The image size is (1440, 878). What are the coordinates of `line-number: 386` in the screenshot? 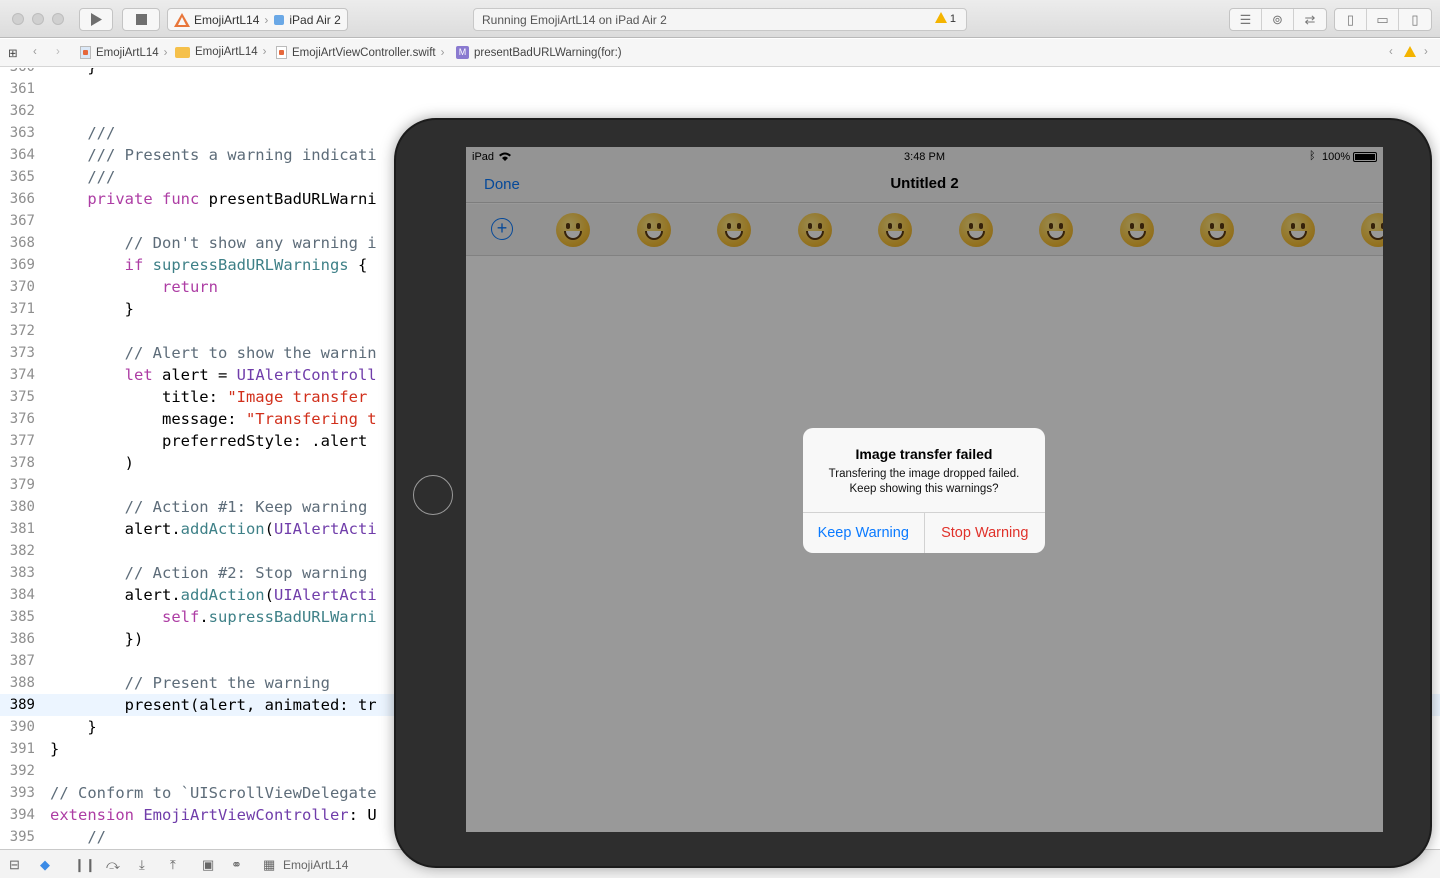 It's located at (17, 639).